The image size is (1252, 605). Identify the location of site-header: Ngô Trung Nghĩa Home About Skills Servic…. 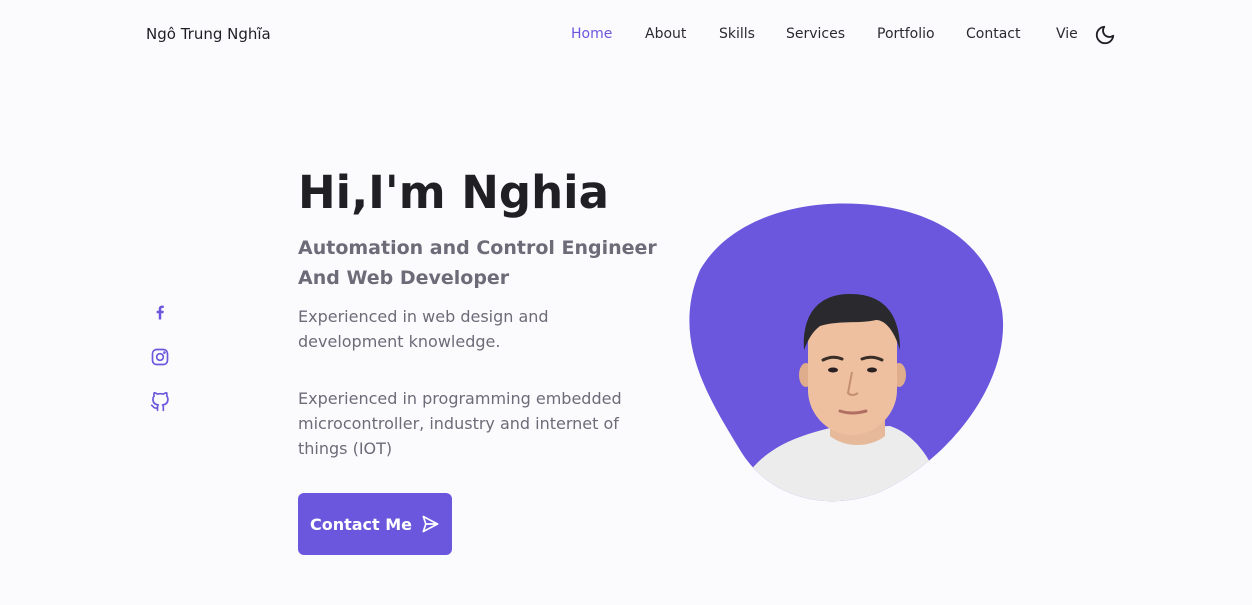
(626, 35).